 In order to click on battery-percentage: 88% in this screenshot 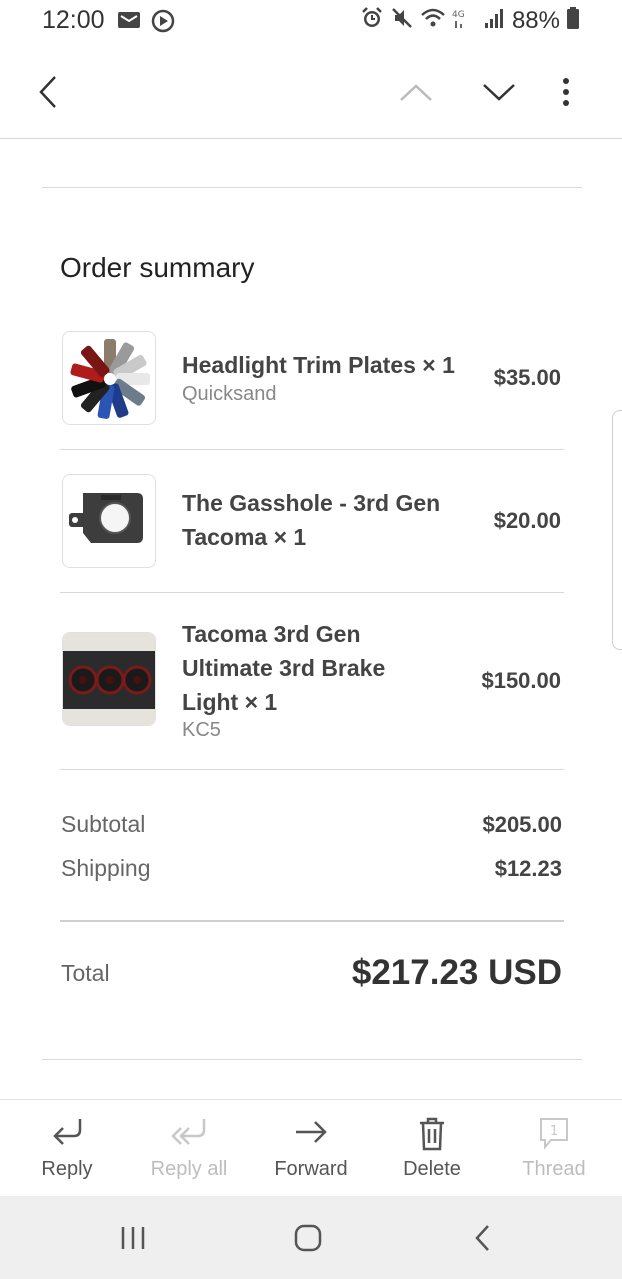, I will do `click(535, 20)`.